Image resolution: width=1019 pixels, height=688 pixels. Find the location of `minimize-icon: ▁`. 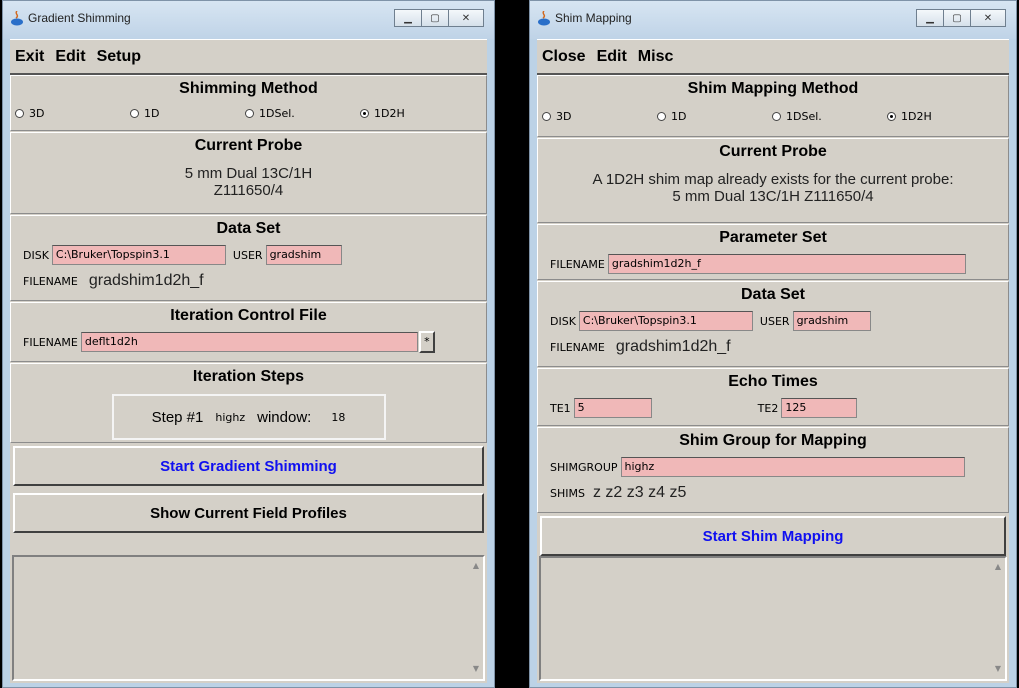

minimize-icon: ▁ is located at coordinates (408, 18).